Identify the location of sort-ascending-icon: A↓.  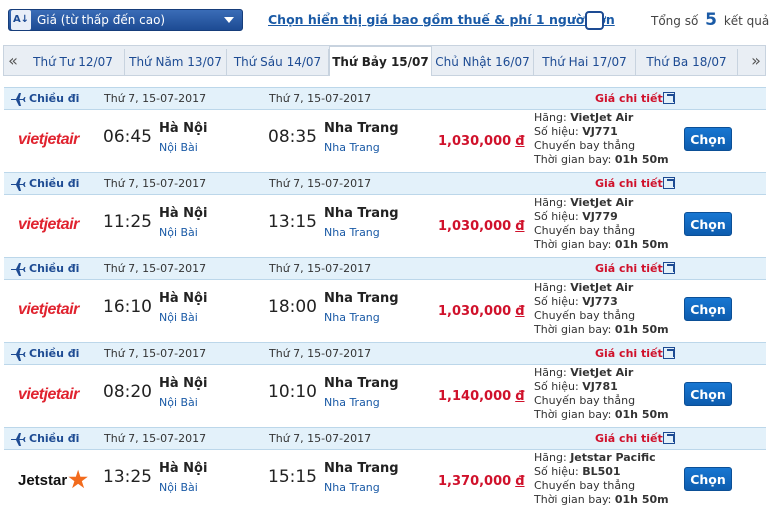
(21, 20).